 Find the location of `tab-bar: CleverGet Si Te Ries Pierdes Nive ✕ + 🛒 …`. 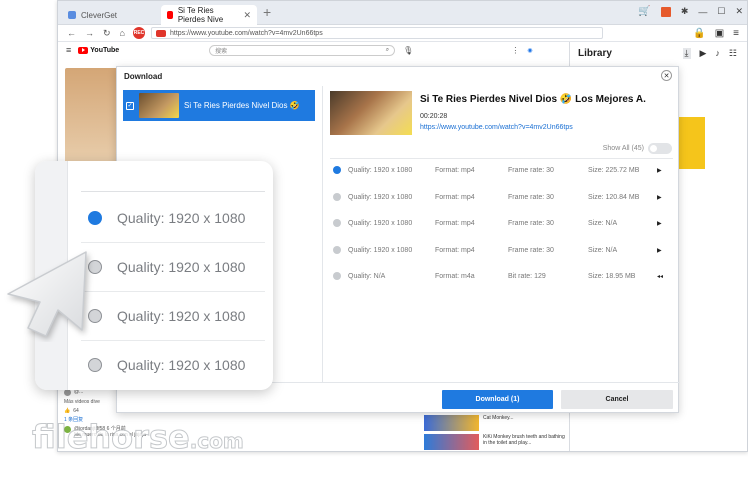

tab-bar: CleverGet Si Te Ries Pierdes Nive ✕ + 🛒 … is located at coordinates (402, 13).